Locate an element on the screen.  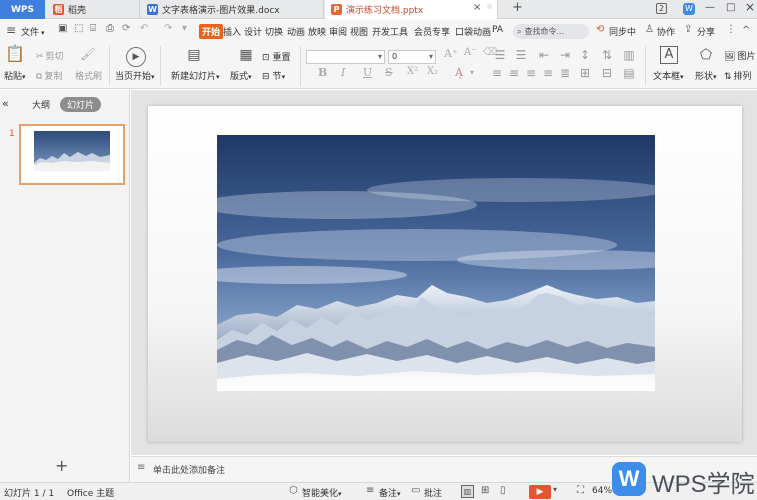
text-effects-icon: ▤ is located at coordinates (629, 72).